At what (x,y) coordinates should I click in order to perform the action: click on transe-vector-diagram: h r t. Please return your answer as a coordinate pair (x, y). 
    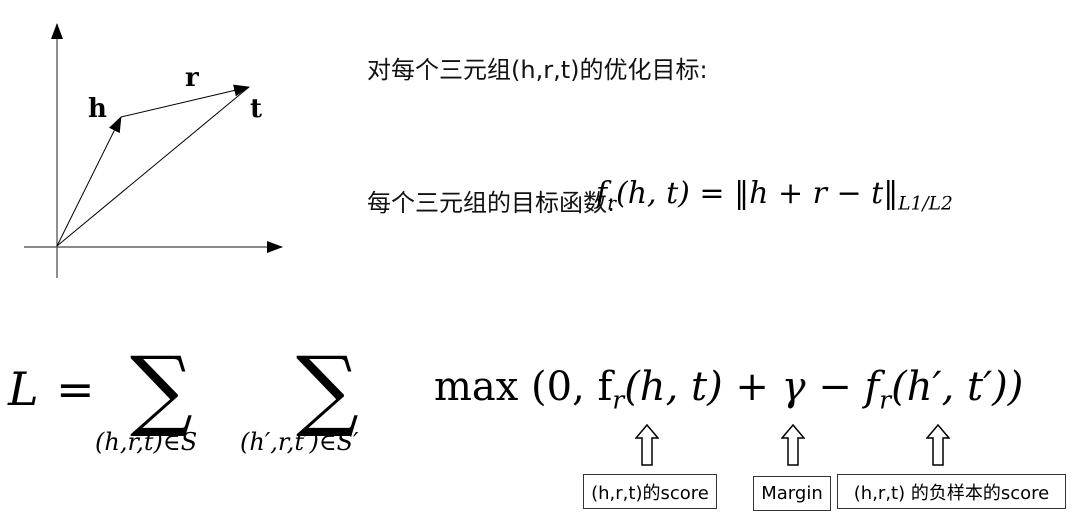
    Looking at the image, I should click on (153, 150).